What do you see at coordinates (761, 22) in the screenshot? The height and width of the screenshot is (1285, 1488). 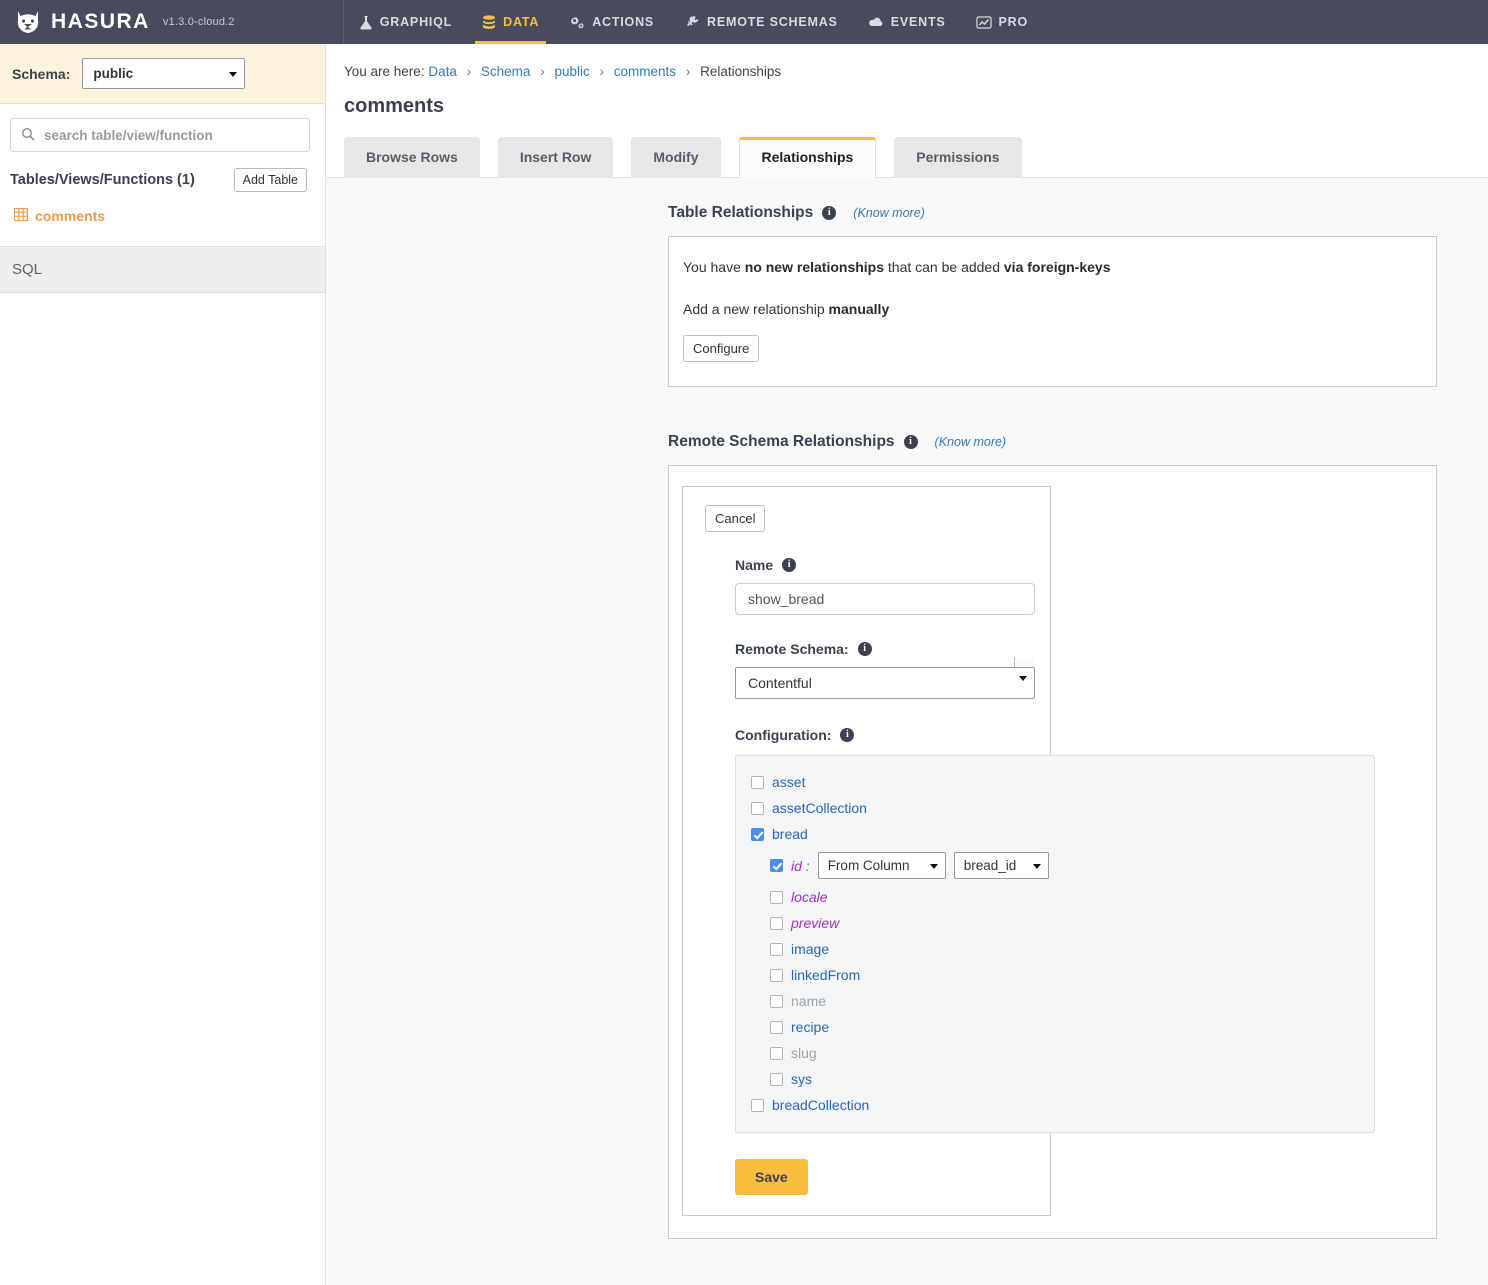 I see `nav-item-remote-schemas: REMOTE SCHEMAS` at bounding box center [761, 22].